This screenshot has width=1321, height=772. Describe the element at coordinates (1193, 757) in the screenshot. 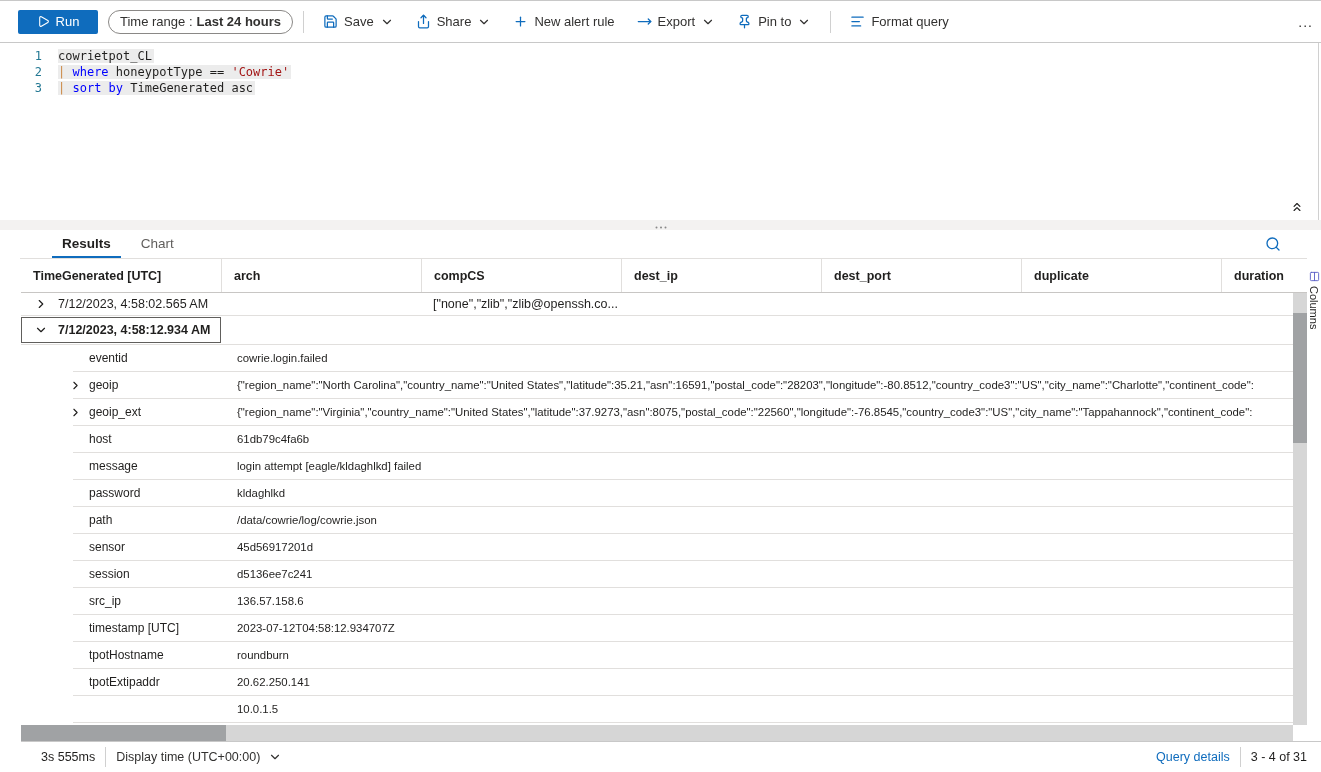

I see `query-details-link: Query details` at that location.